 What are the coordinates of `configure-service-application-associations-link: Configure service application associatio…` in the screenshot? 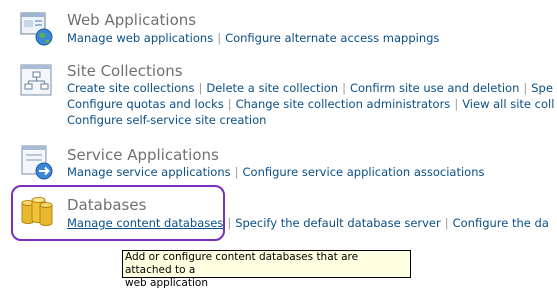 It's located at (364, 172).